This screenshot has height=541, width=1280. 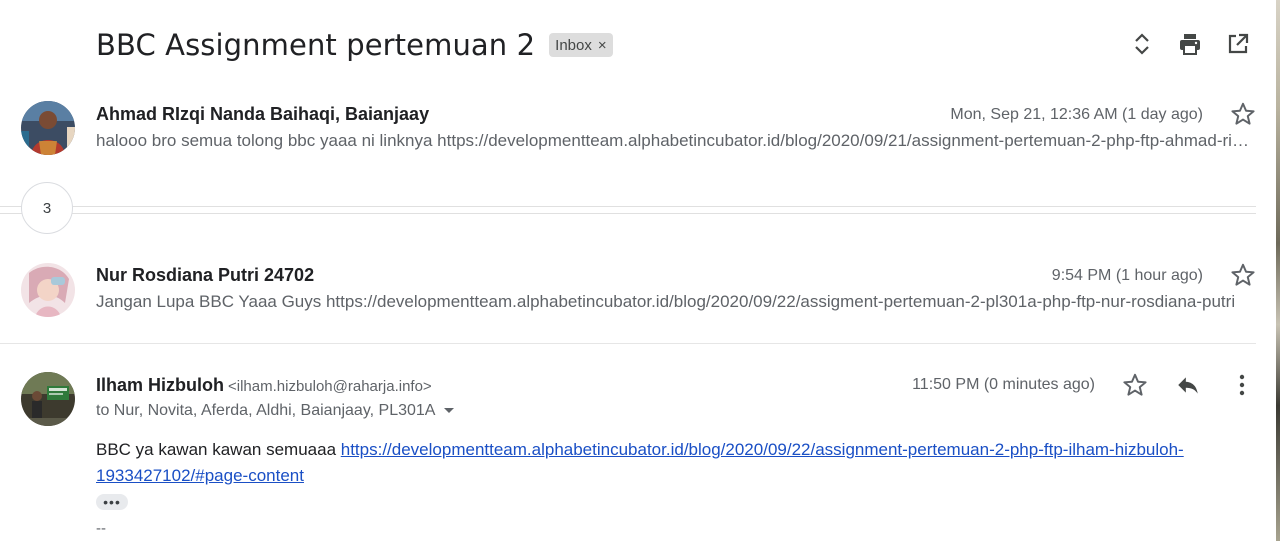 What do you see at coordinates (218, 449) in the screenshot?
I see `body-text: BBC ya kawan kawan semuaaa` at bounding box center [218, 449].